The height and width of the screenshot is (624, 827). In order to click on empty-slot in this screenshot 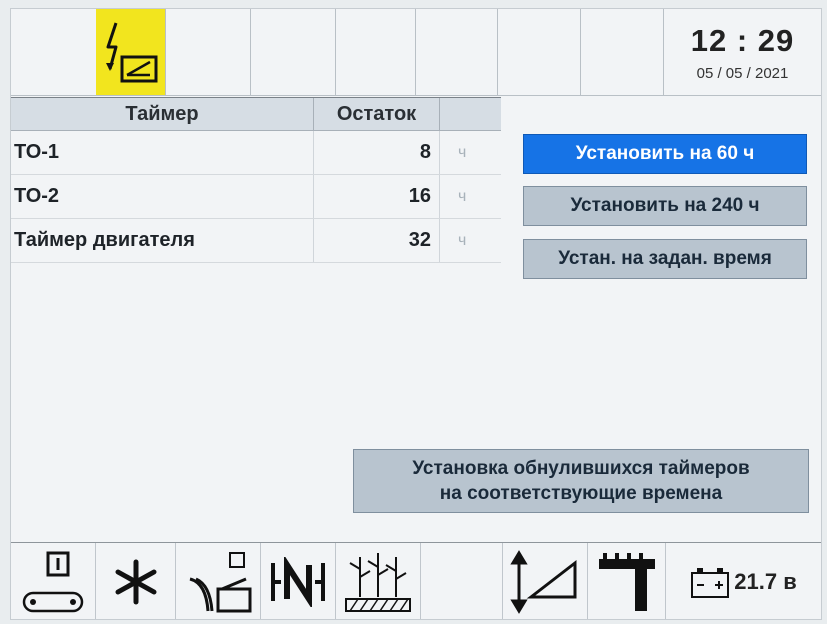, I will do `click(462, 581)`.